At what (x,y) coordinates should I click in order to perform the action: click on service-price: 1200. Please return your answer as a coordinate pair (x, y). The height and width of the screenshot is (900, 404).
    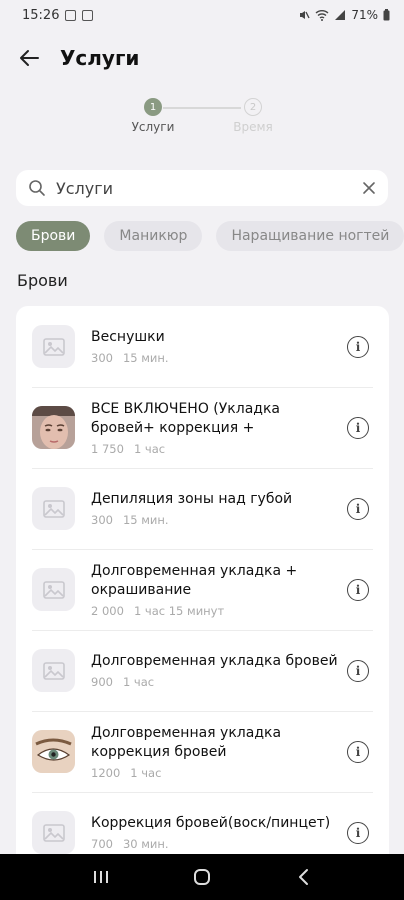
    Looking at the image, I should click on (106, 772).